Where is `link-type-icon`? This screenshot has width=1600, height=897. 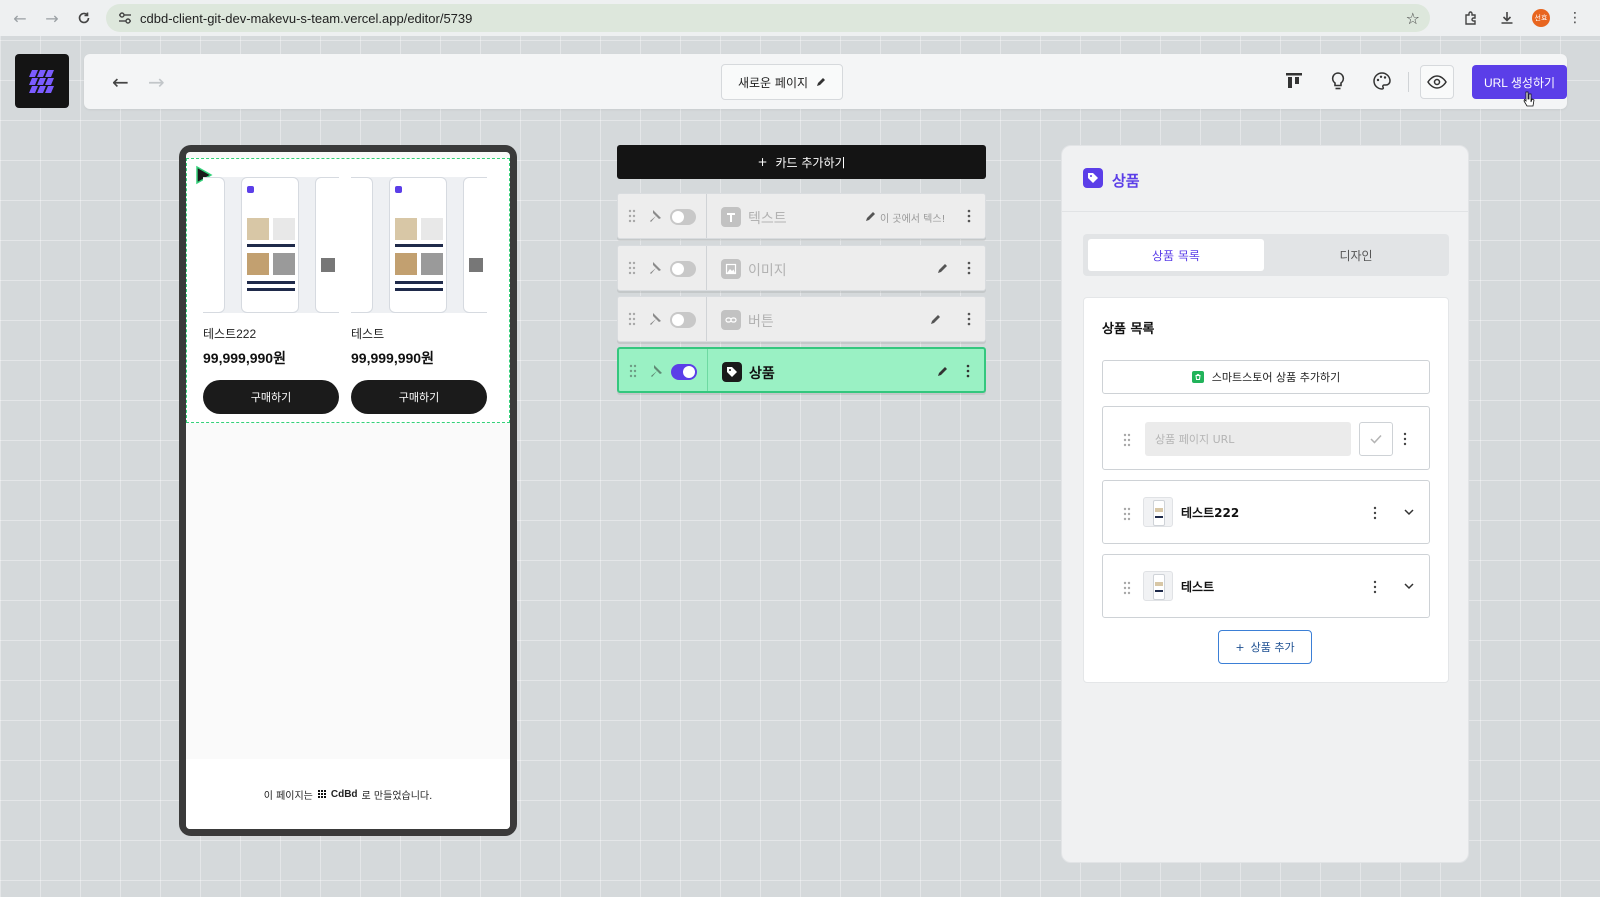
link-type-icon is located at coordinates (731, 320).